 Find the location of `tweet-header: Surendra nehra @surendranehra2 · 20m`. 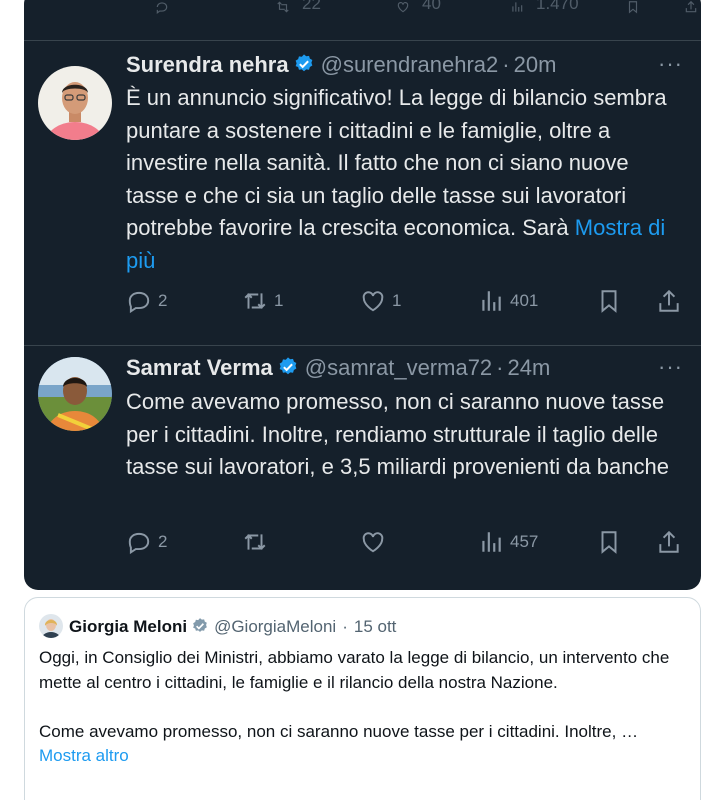

tweet-header: Surendra nehra @surendranehra2 · 20m is located at coordinates (341, 65).